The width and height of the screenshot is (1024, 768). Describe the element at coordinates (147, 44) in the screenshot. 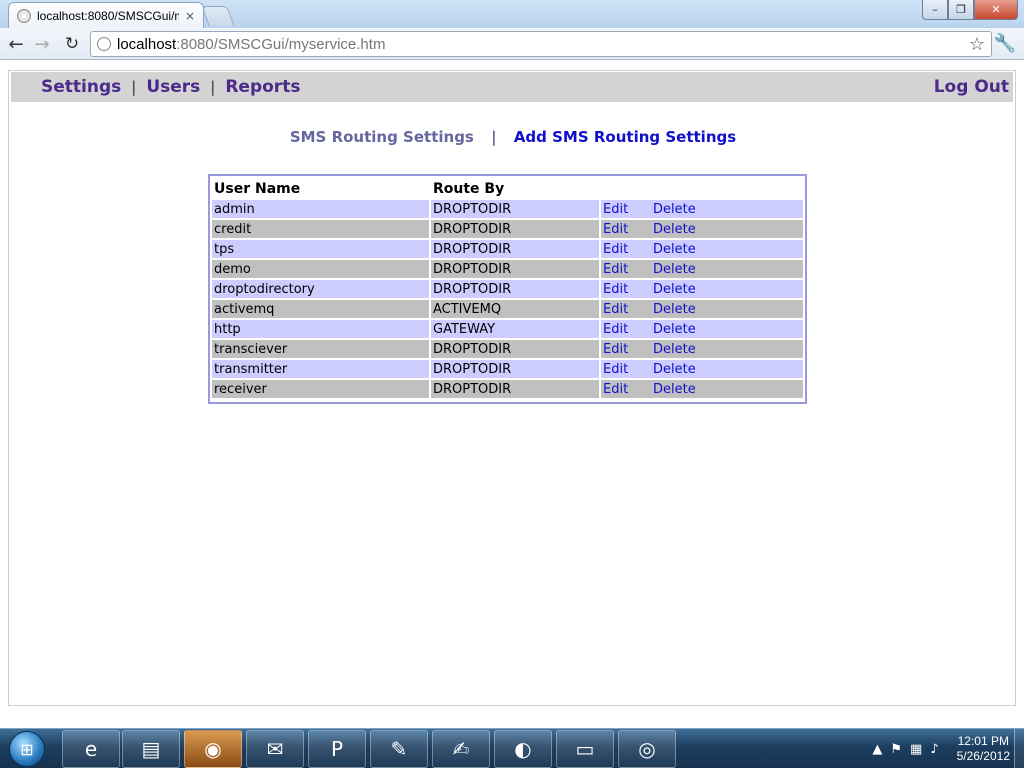

I see `url-host: localhost` at that location.